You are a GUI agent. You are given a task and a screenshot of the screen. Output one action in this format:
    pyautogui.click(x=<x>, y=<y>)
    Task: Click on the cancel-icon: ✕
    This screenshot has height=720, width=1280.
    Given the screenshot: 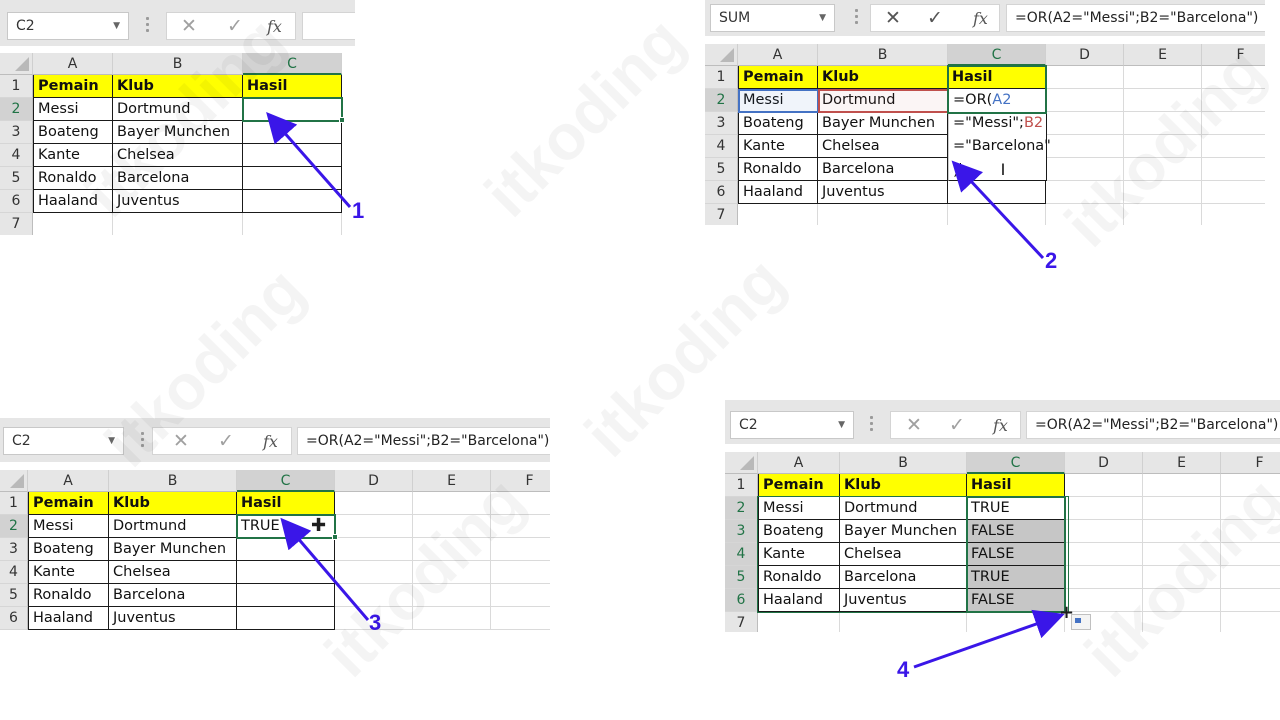 What is the action you would take?
    pyautogui.click(x=181, y=441)
    